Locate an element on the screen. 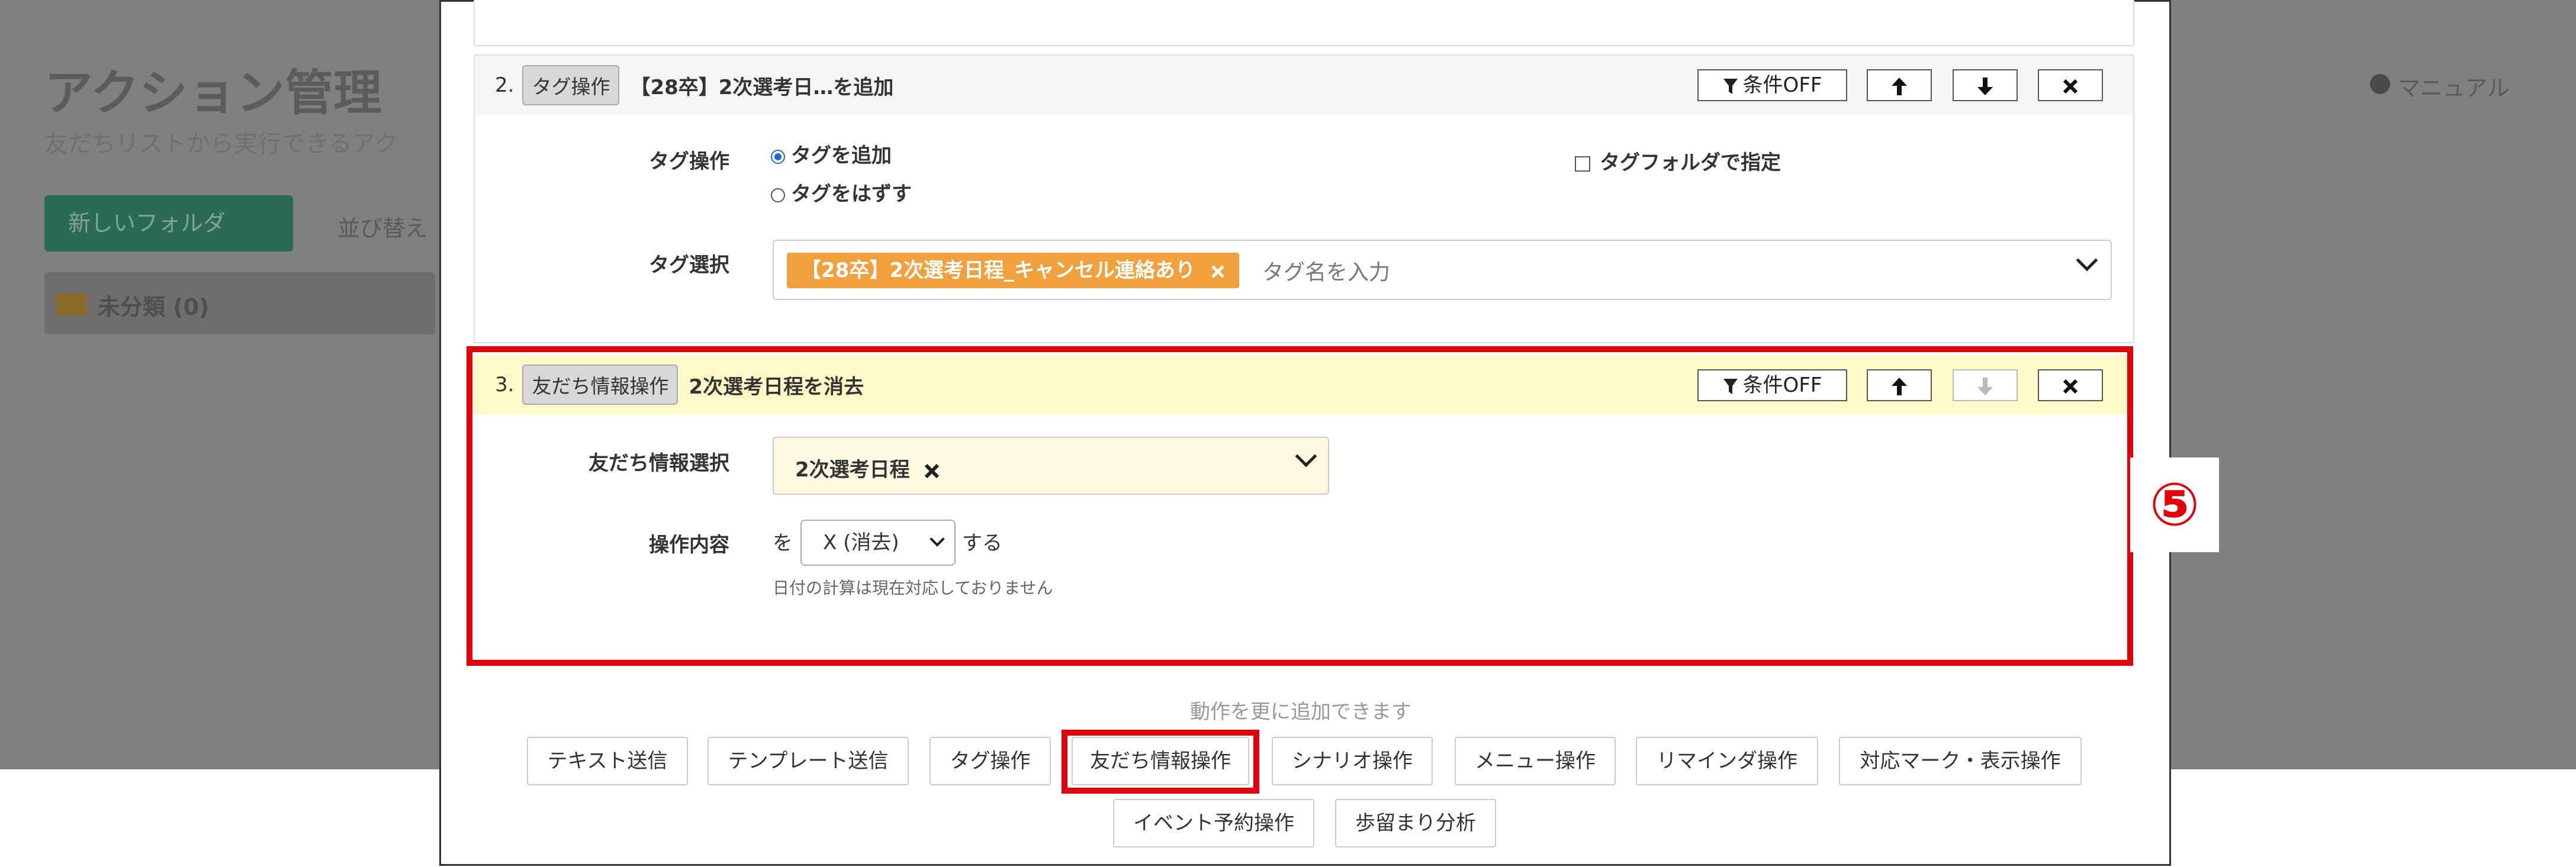 Image resolution: width=2576 pixels, height=867 pixels. step-marker: ⑤ is located at coordinates (2174, 504).